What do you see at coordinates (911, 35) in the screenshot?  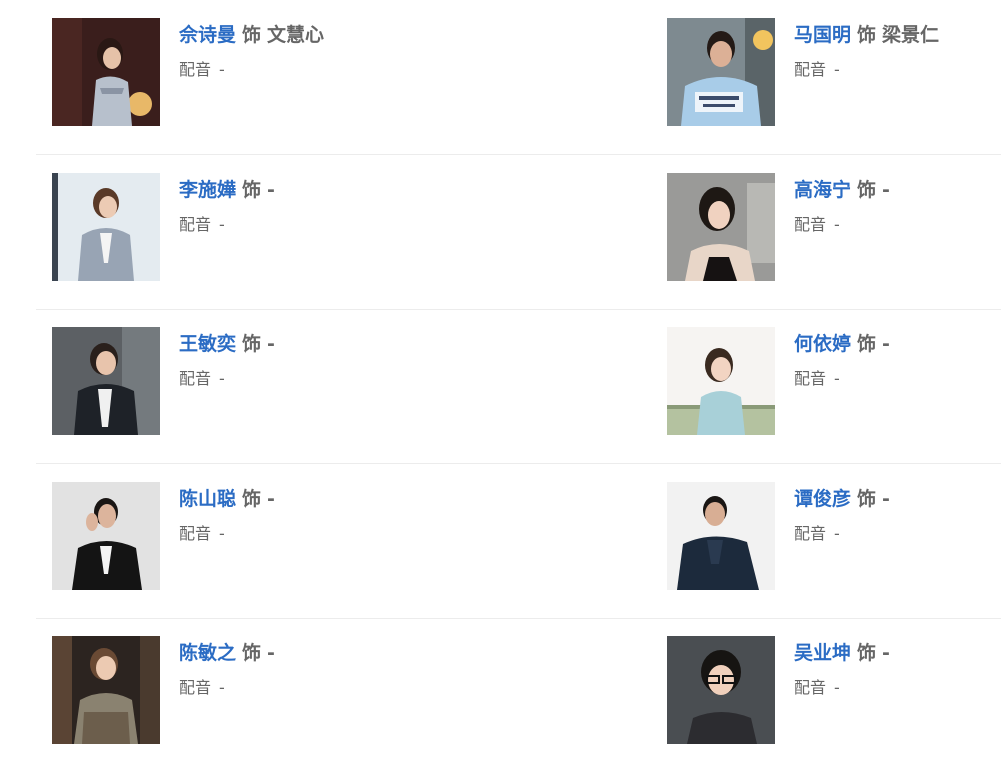 I see `role-name: 梁景仁` at bounding box center [911, 35].